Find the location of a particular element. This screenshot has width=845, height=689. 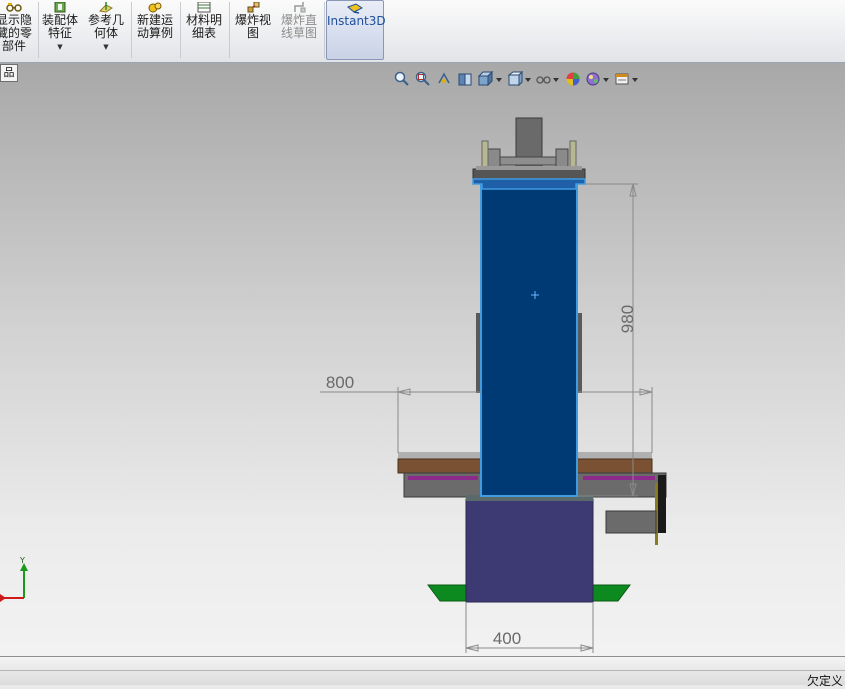

instant3d-button: Instant3D is located at coordinates (356, 30).